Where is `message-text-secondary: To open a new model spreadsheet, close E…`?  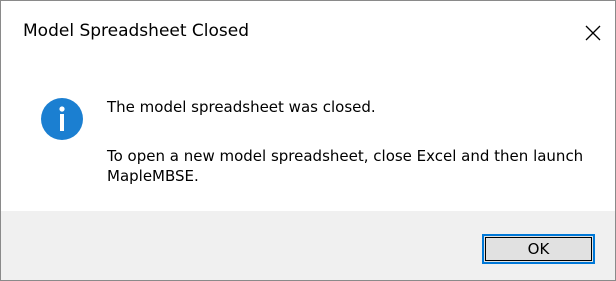 message-text-secondary: To open a new model spreadsheet, close E… is located at coordinates (345, 166).